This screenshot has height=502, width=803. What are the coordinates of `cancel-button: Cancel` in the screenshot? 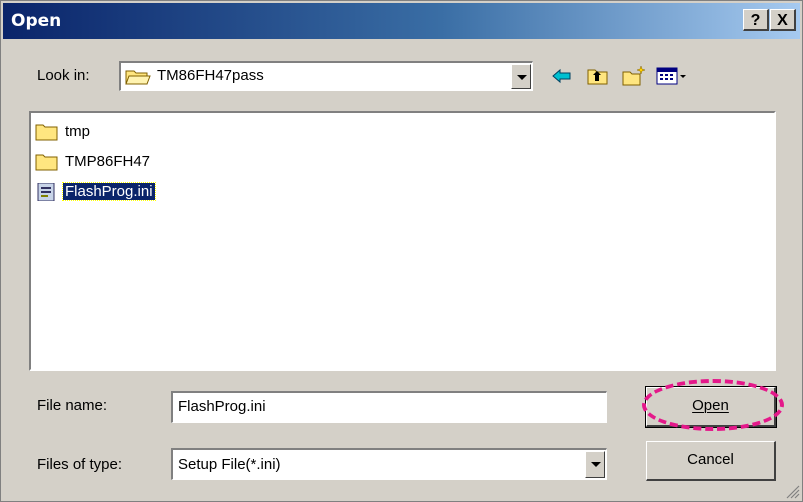 It's located at (711, 461).